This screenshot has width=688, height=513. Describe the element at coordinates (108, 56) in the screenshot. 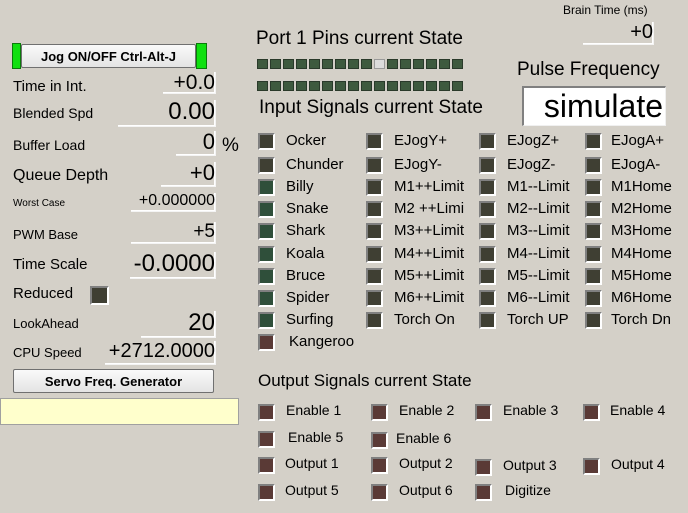

I see `jog-toggle-button: Jog ON/OFF Ctrl-Alt-J` at that location.